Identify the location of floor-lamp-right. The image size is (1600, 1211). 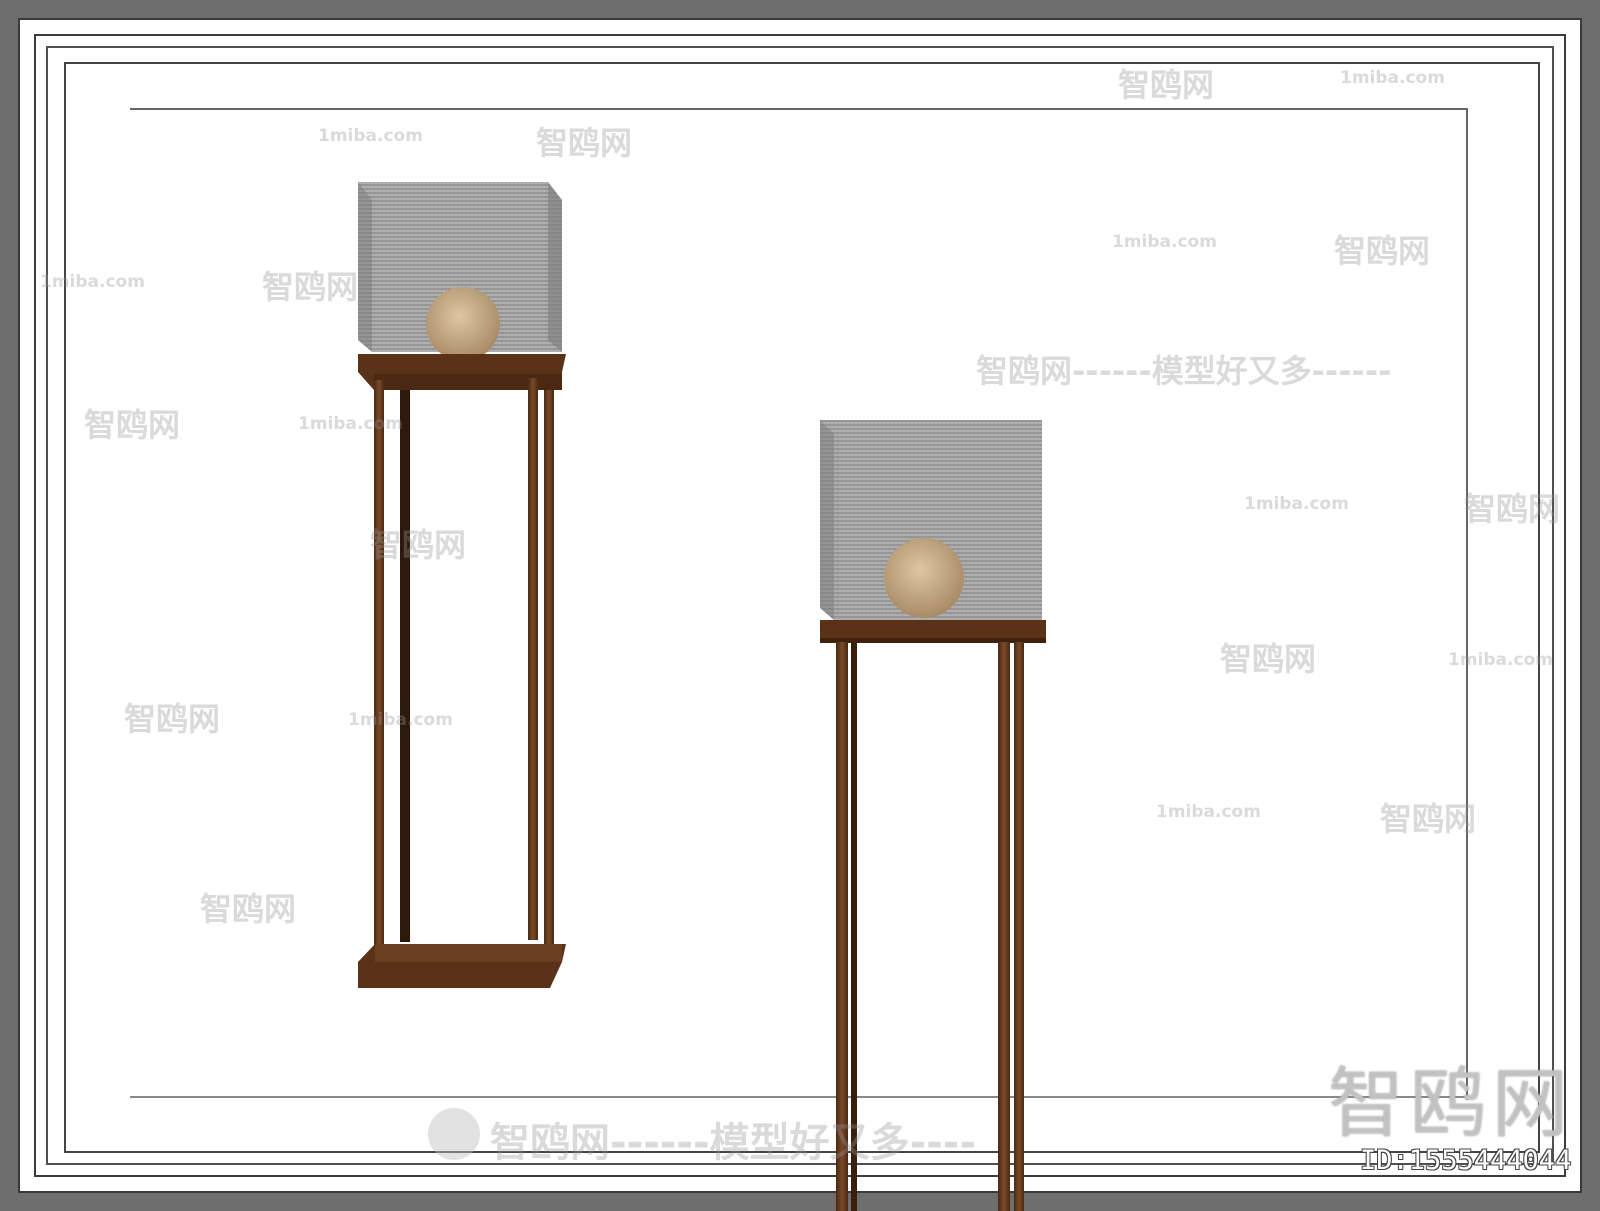
(933, 815).